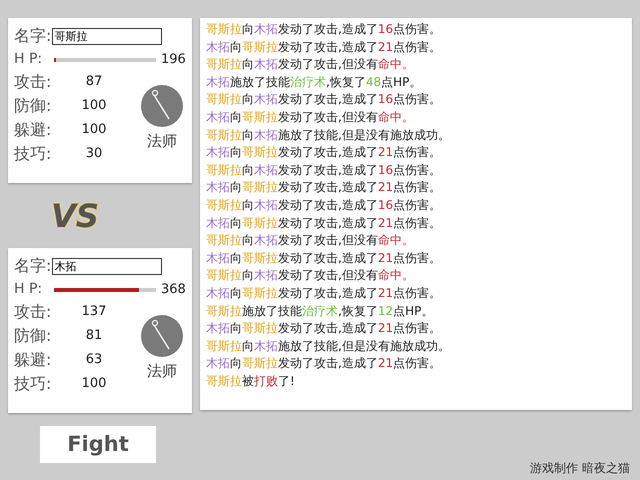 The image size is (640, 480). I want to click on log-line: 哥斯拉被打败了!, so click(251, 381).